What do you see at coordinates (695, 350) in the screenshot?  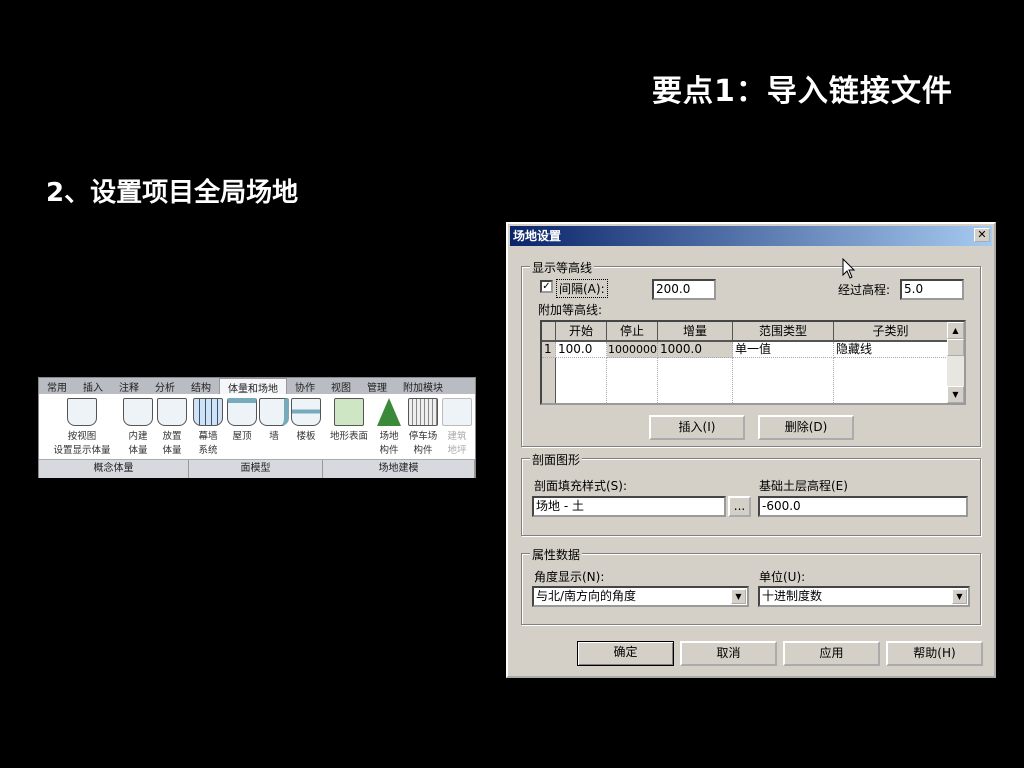 I see `cell-increment: 1000.0` at bounding box center [695, 350].